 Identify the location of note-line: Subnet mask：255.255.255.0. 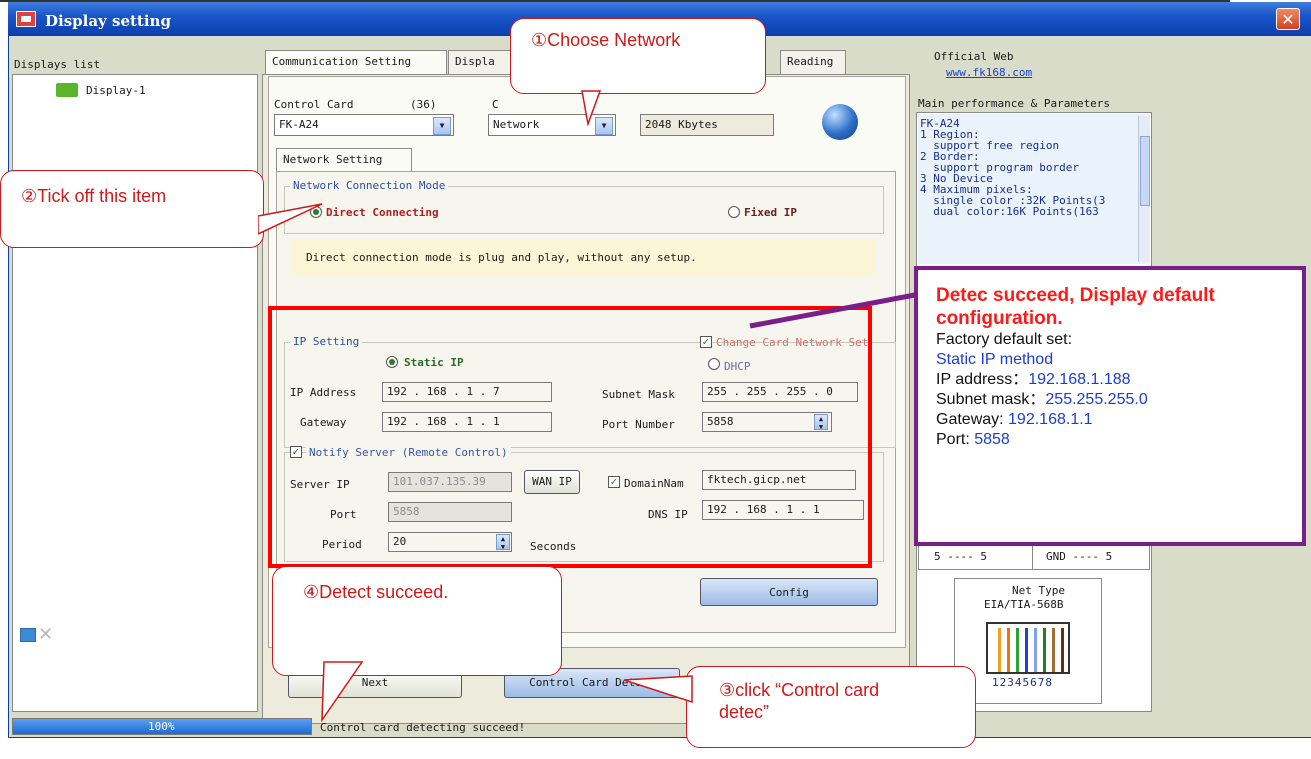
(1119, 400).